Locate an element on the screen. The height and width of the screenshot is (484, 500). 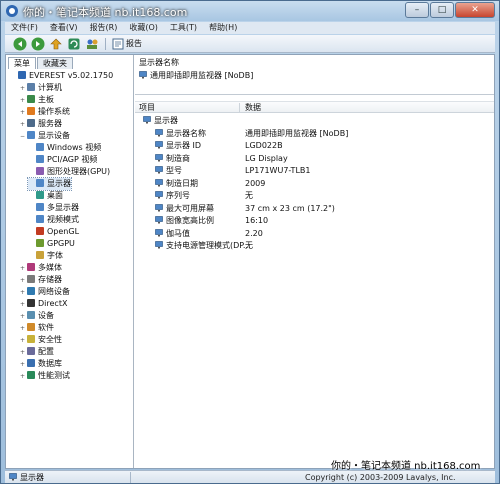
tree-item: 显示器 is located at coordinates (49, 184).